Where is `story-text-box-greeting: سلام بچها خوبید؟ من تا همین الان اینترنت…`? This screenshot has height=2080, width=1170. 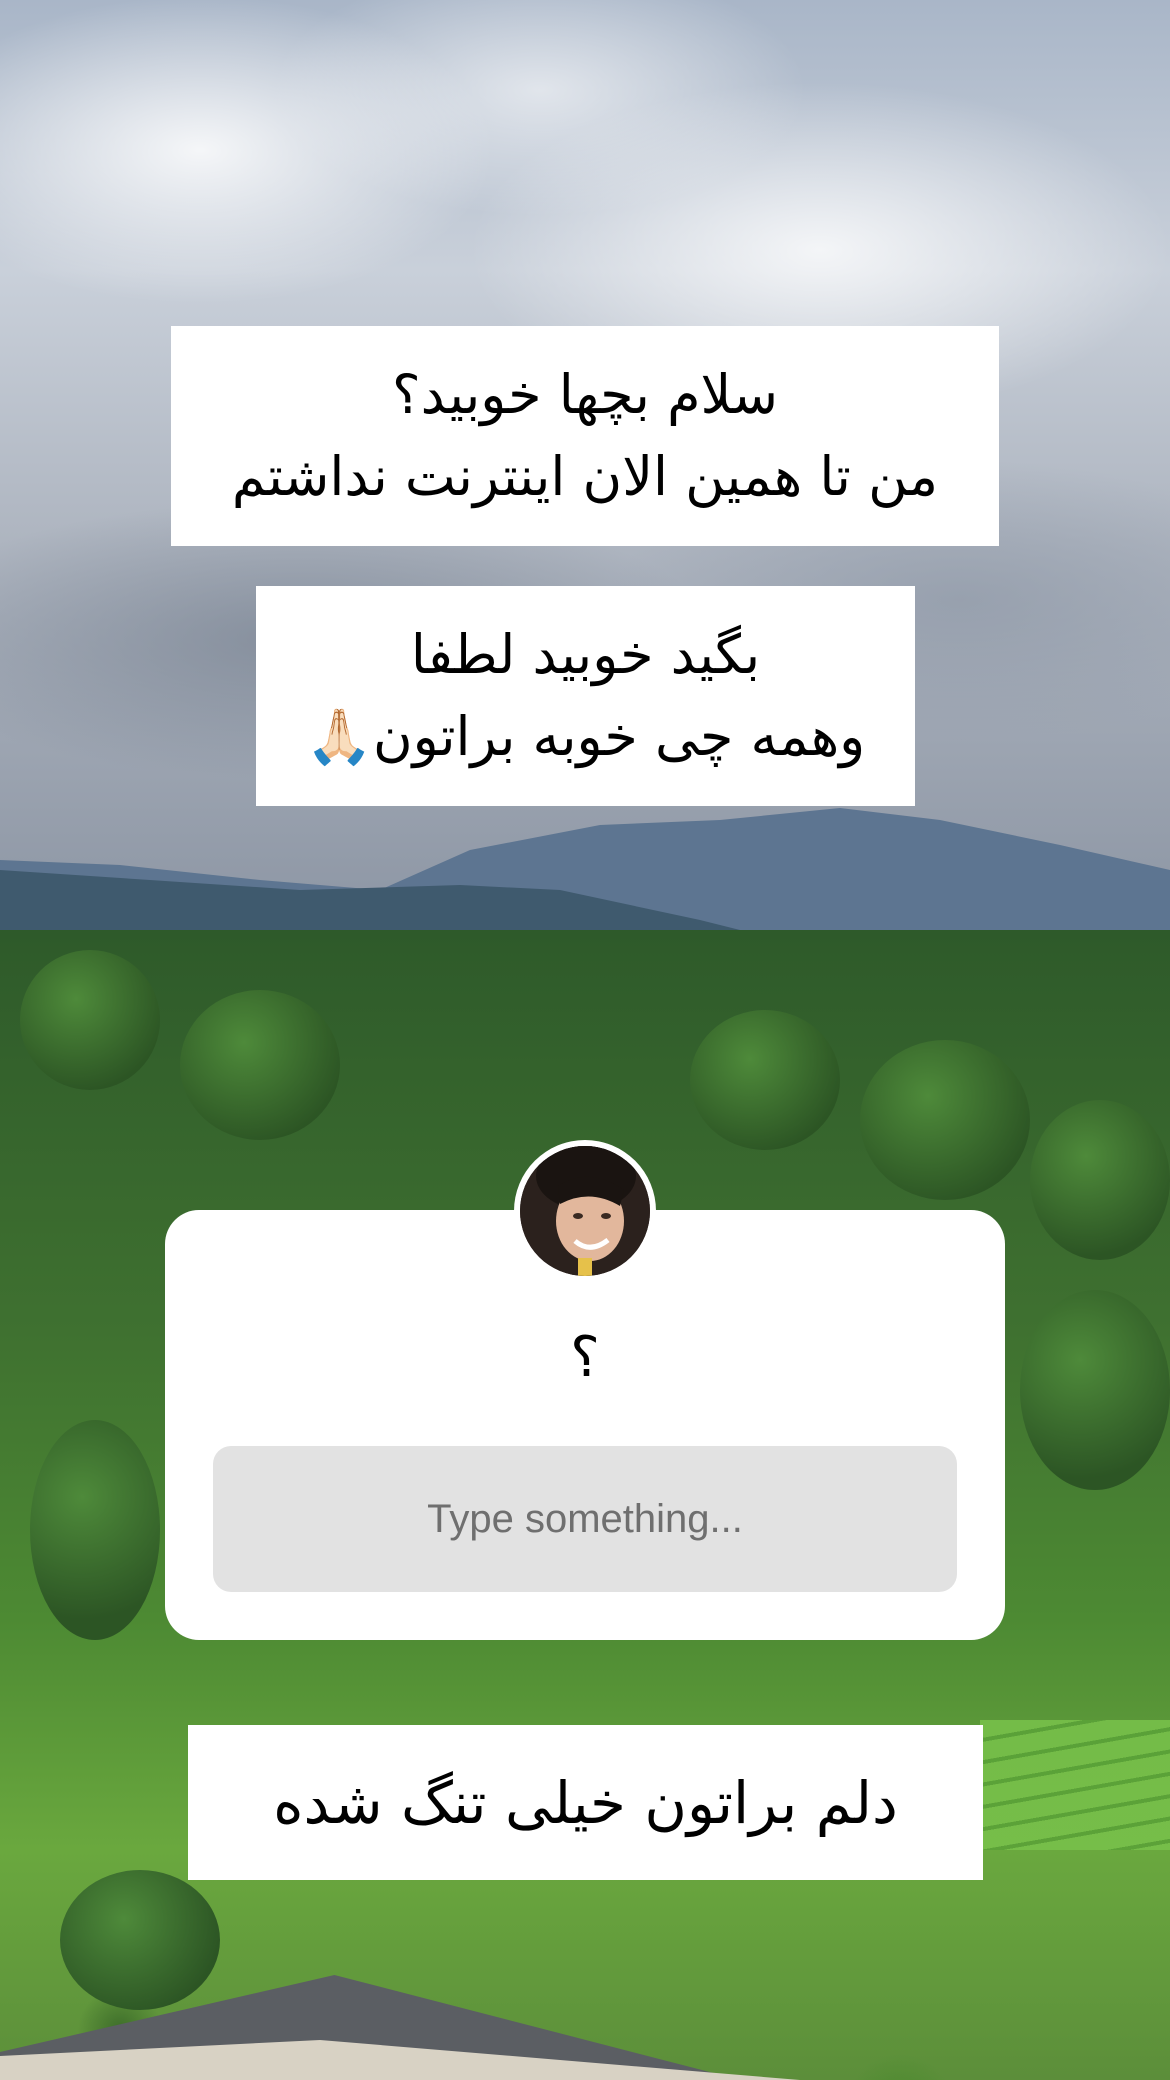
story-text-box-greeting: سلام بچها خوبید؟ من تا همین الان اینترنت… is located at coordinates (585, 436).